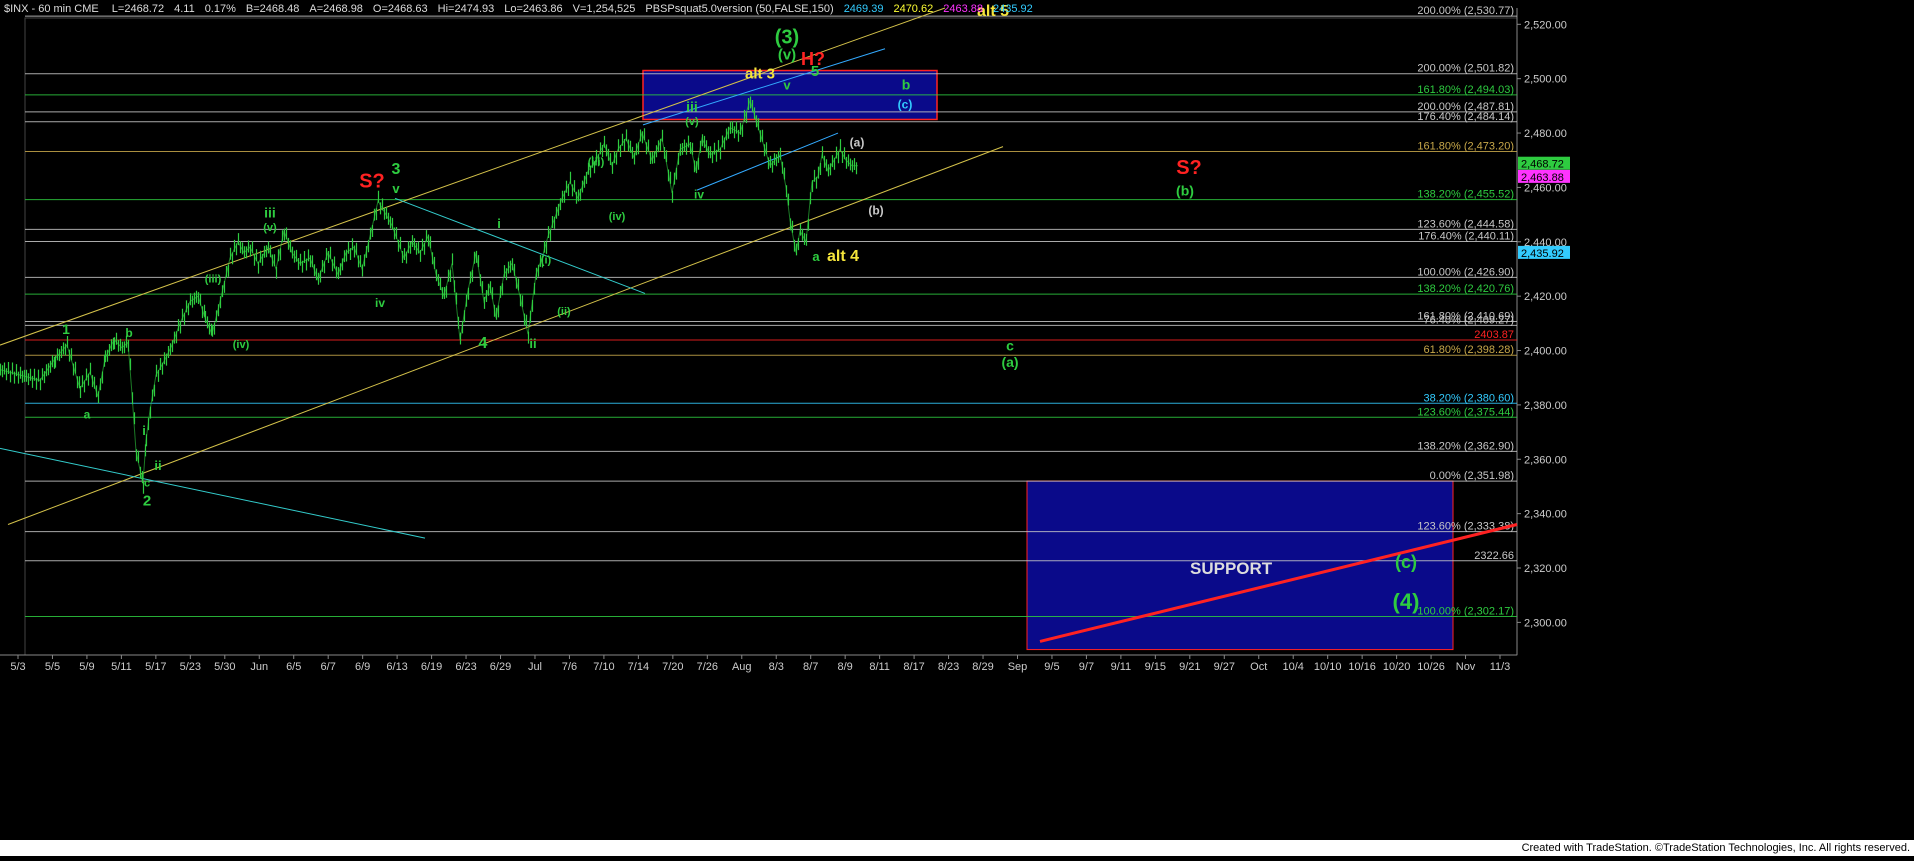 The width and height of the screenshot is (1914, 861). I want to click on x-tick-label: 9/15, so click(1155, 667).